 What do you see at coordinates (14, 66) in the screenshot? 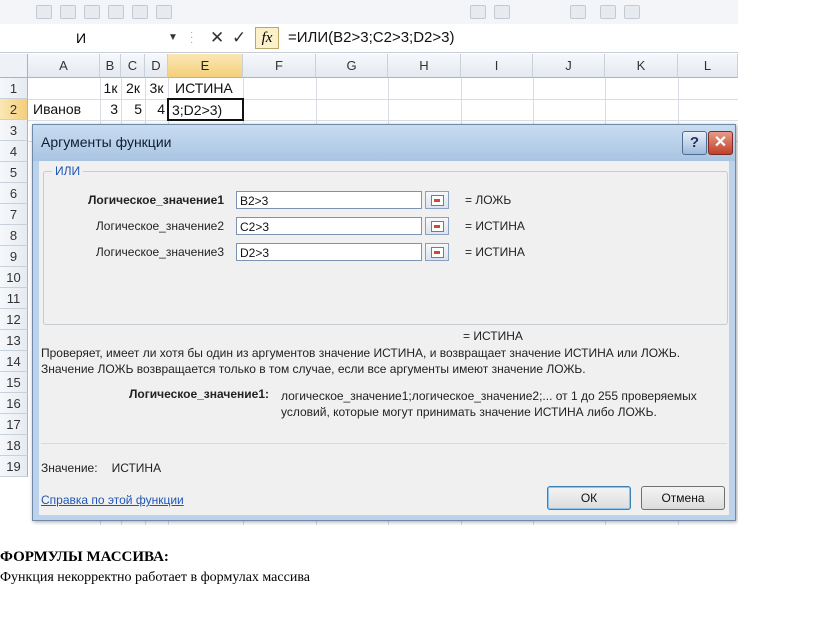
I see `select-all-corner` at bounding box center [14, 66].